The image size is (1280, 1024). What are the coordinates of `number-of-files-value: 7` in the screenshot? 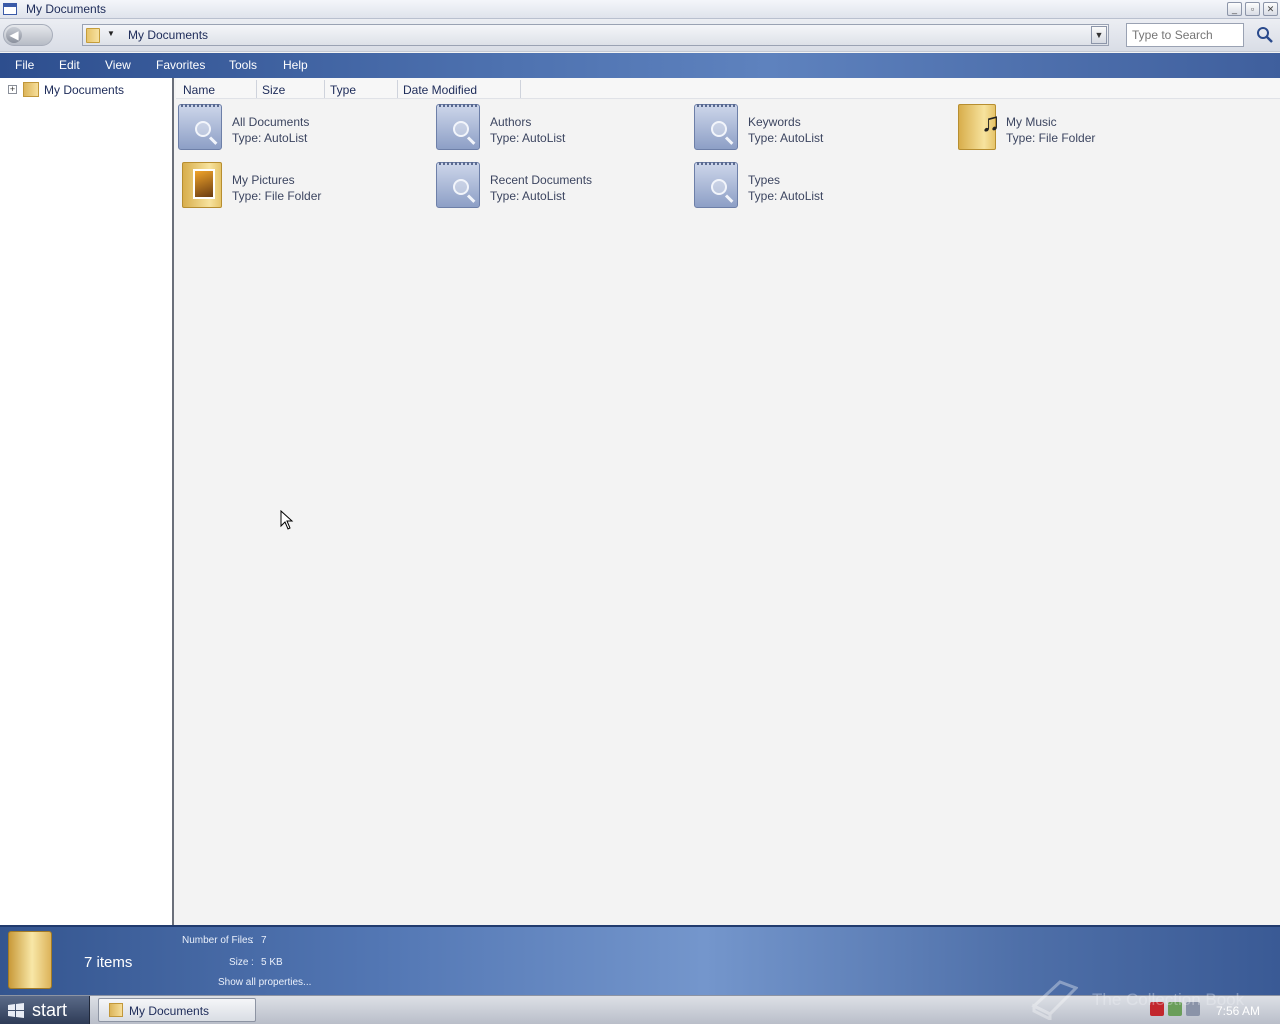 It's located at (264, 940).